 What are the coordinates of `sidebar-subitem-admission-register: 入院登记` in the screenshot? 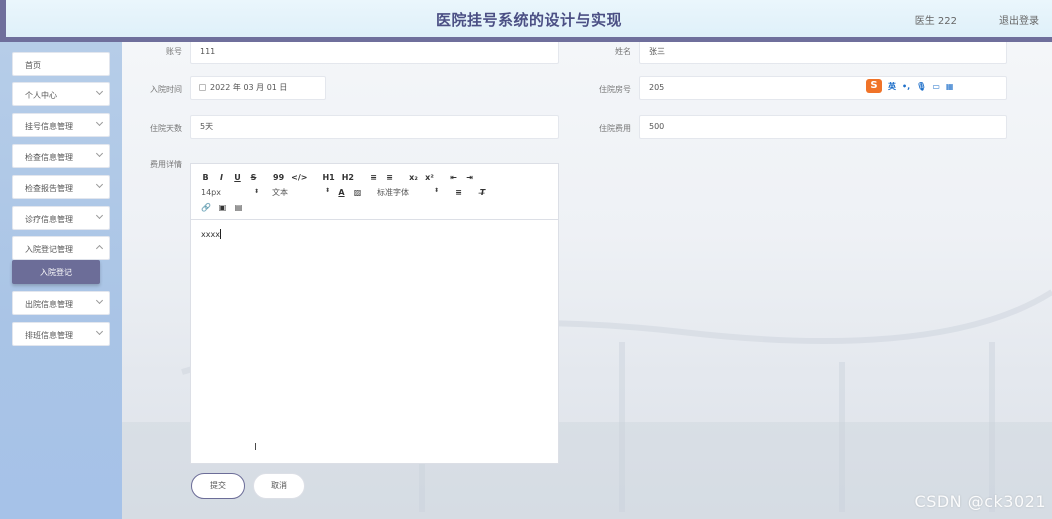 It's located at (56, 272).